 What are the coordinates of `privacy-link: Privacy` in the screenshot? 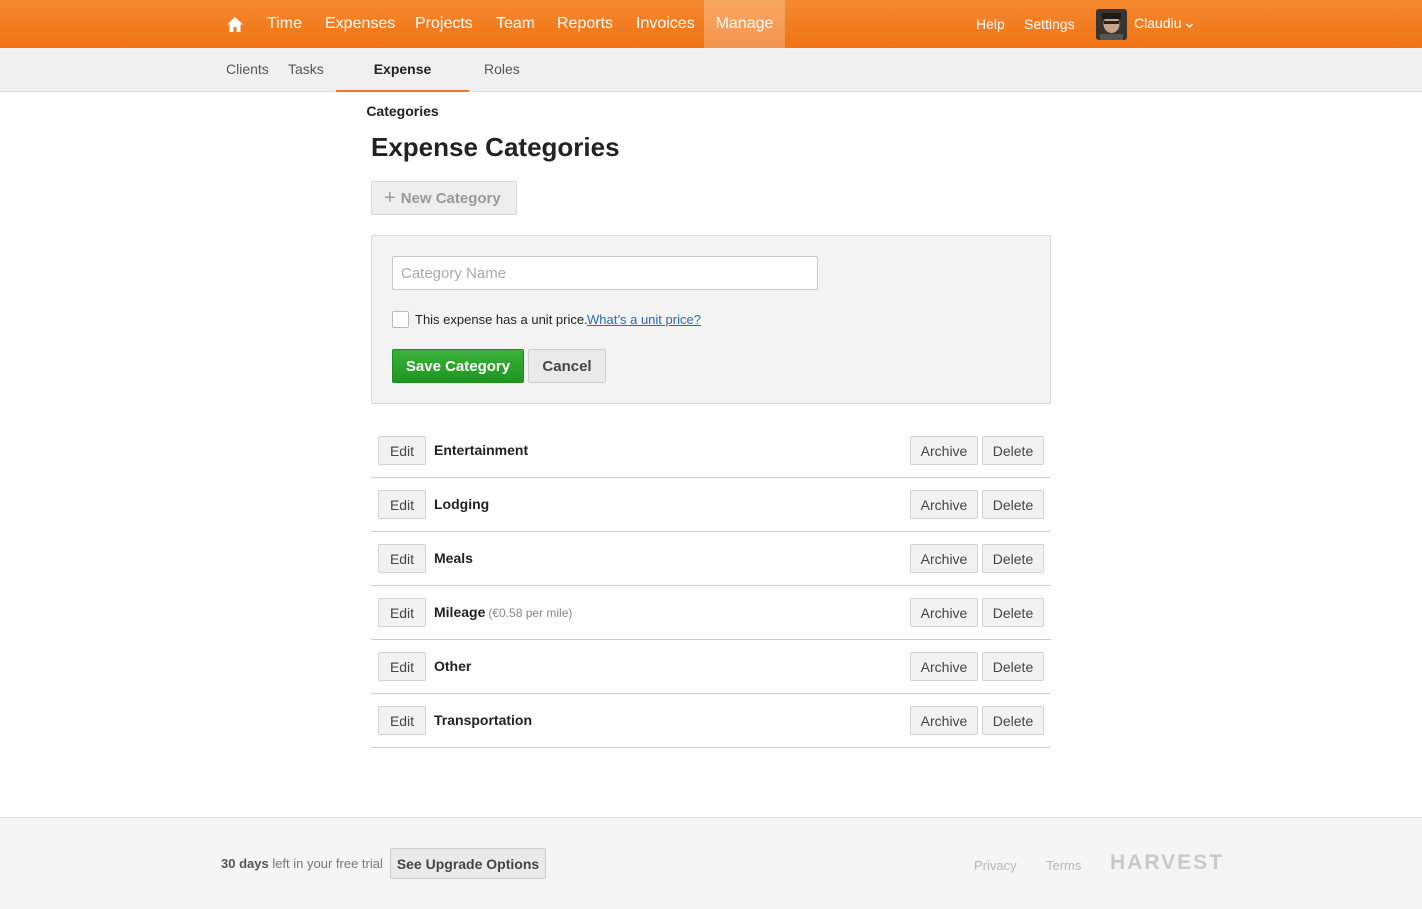 It's located at (995, 865).